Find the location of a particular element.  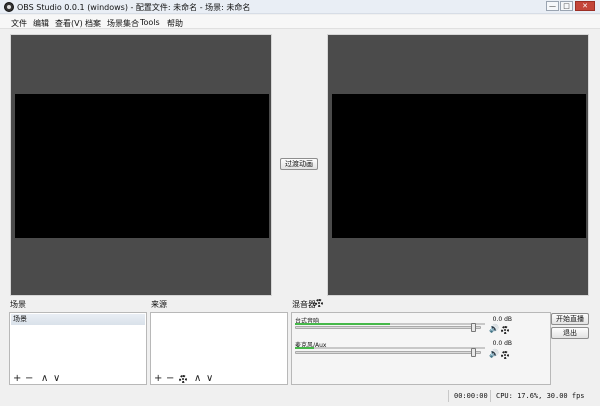

sources-label: 来源 is located at coordinates (159, 304).